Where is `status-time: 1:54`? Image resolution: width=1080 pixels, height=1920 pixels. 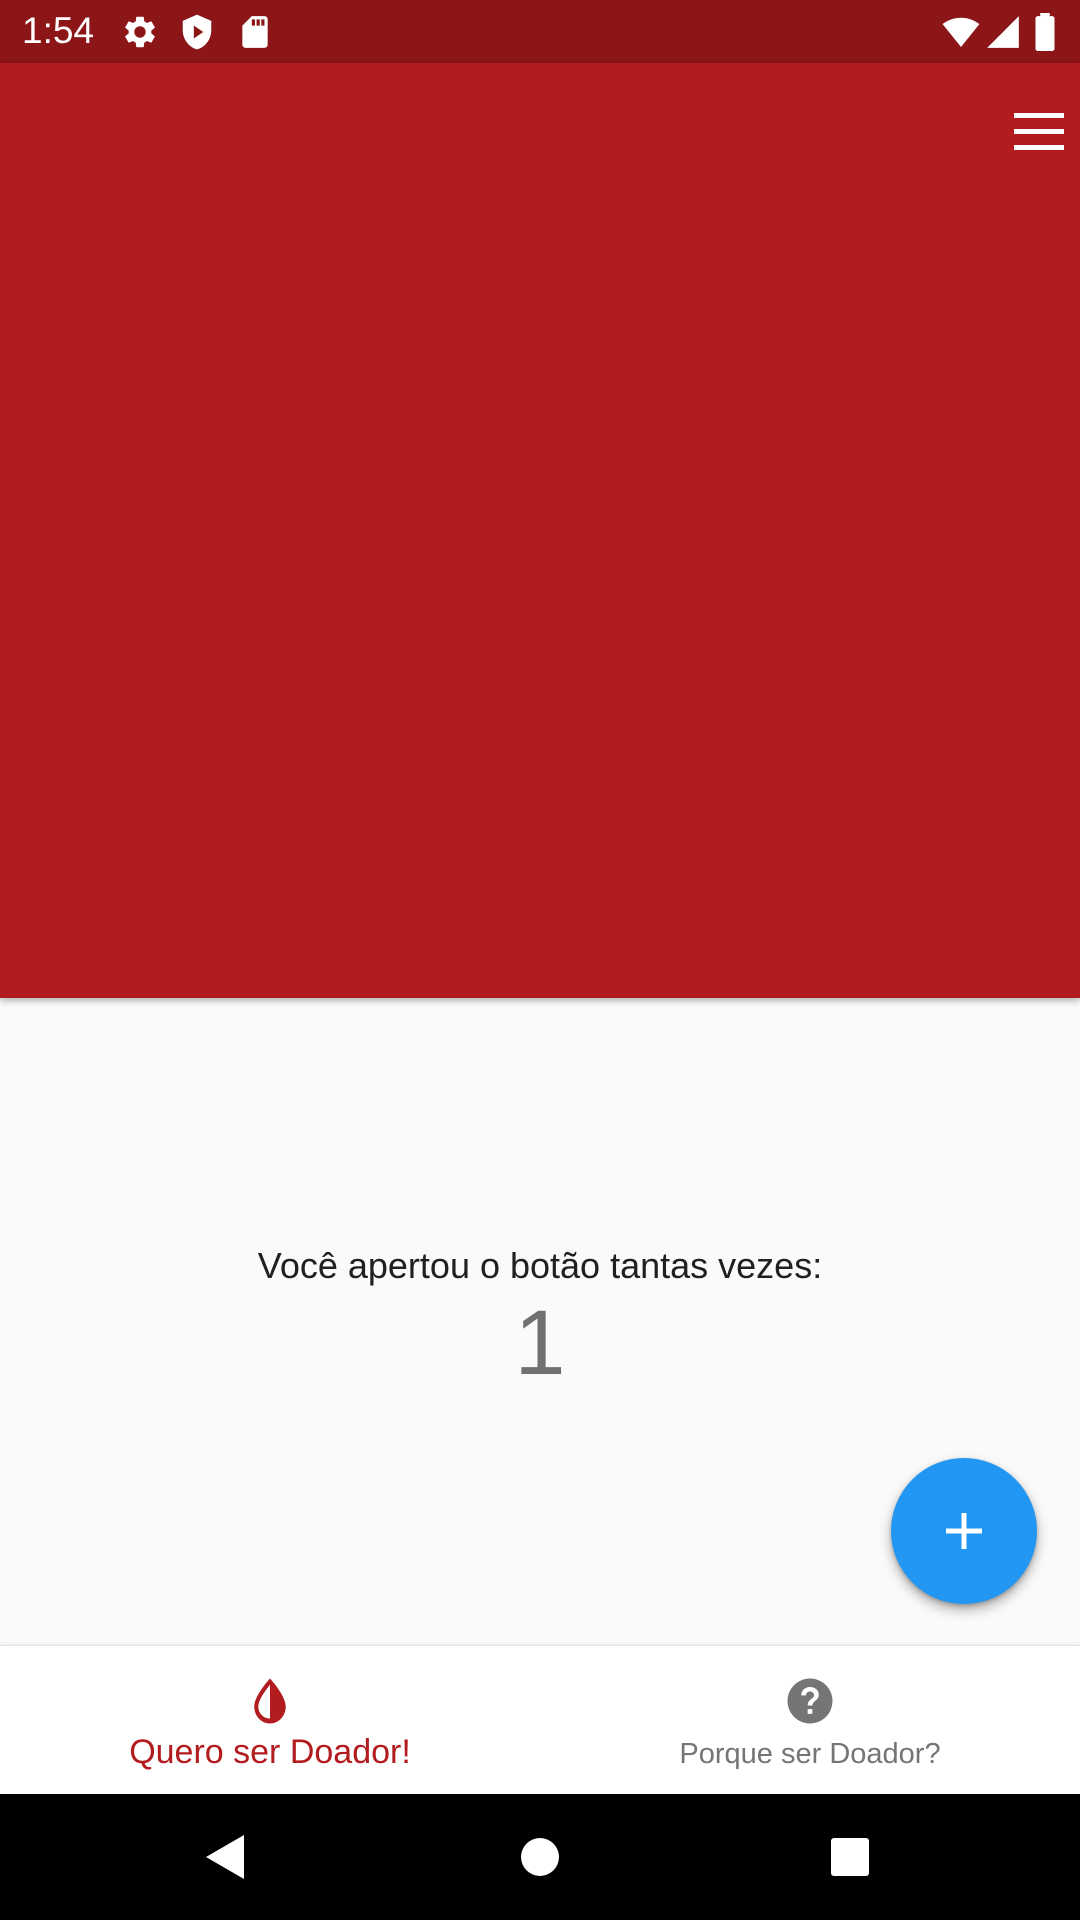 status-time: 1:54 is located at coordinates (58, 30).